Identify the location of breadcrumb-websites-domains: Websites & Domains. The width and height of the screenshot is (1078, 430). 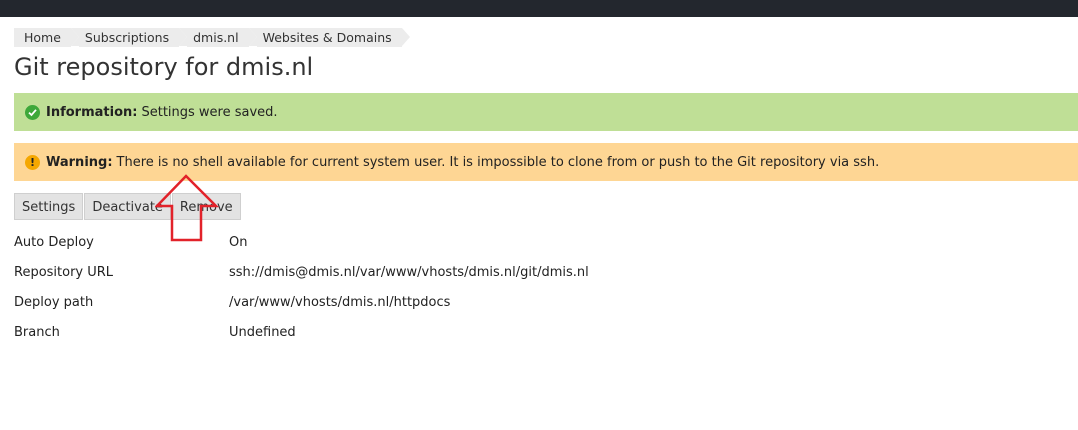
(329, 37).